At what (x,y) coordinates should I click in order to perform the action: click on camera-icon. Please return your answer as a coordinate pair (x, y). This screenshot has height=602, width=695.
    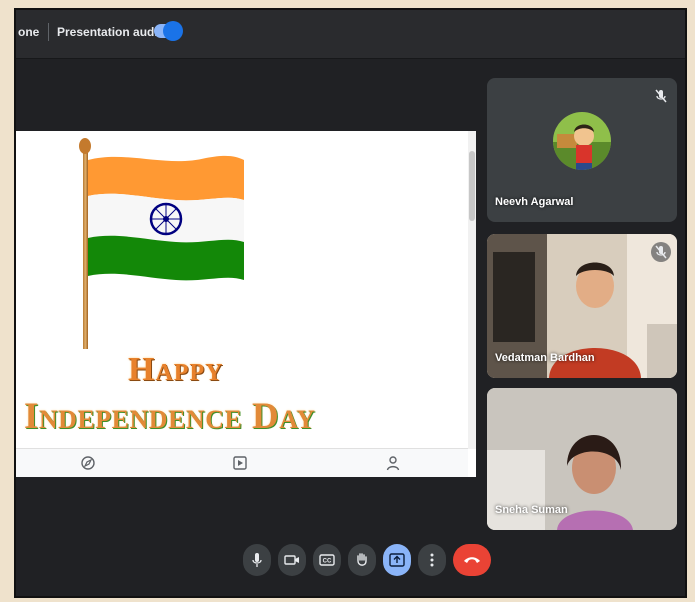
    Looking at the image, I should click on (291, 560).